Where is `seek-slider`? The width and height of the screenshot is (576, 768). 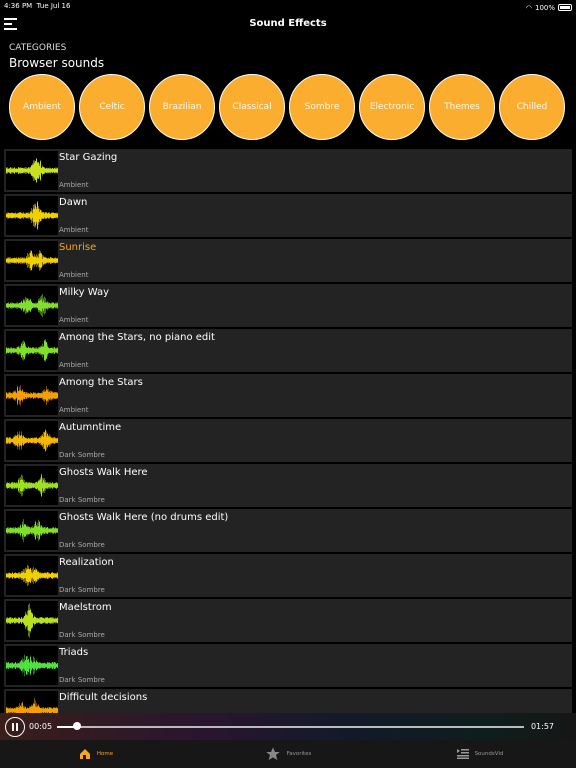 seek-slider is located at coordinates (290, 726).